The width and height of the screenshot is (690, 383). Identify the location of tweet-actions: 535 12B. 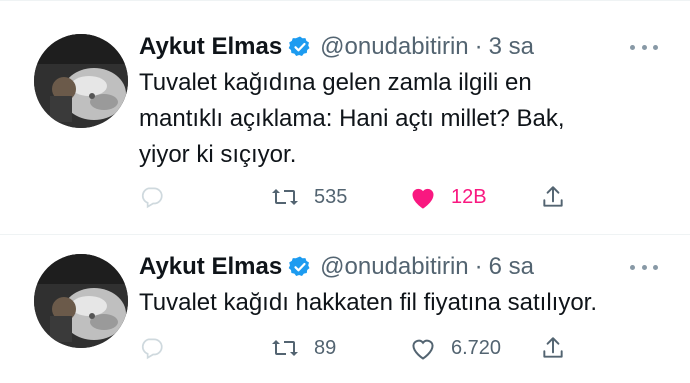
(345, 197).